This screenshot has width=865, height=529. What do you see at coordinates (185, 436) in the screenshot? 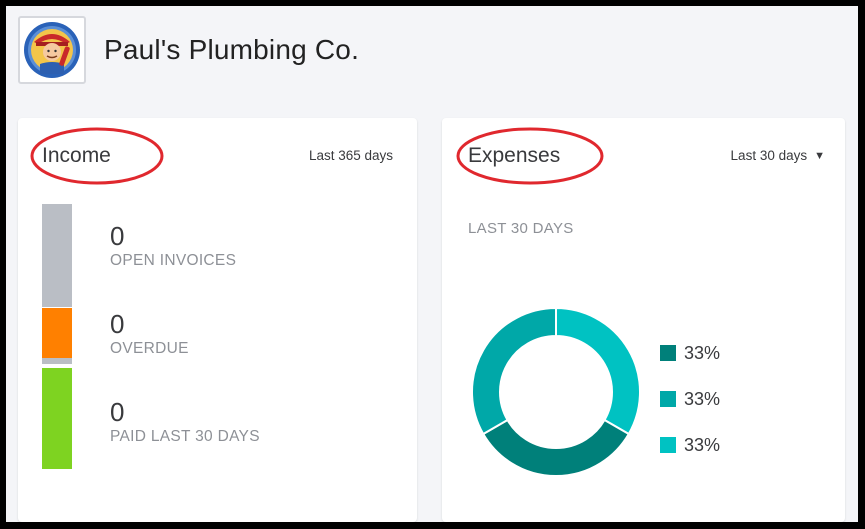
I see `paid-label: PAID LAST 30 DAYS` at bounding box center [185, 436].